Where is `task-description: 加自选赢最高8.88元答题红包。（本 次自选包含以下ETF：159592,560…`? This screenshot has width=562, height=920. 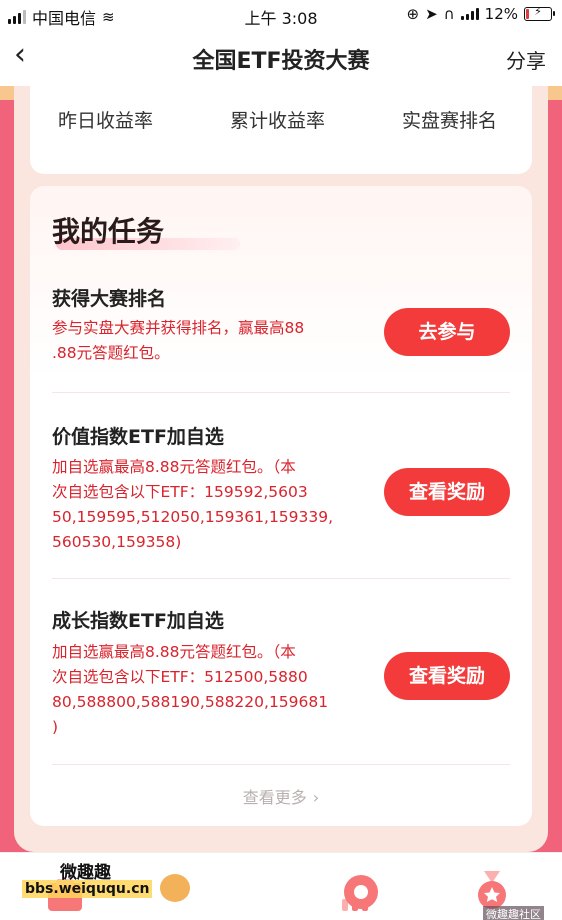
task-description: 加自选赢最高8.88元答题红包。（本 次自选包含以下ETF：159592,560… is located at coordinates (202, 505).